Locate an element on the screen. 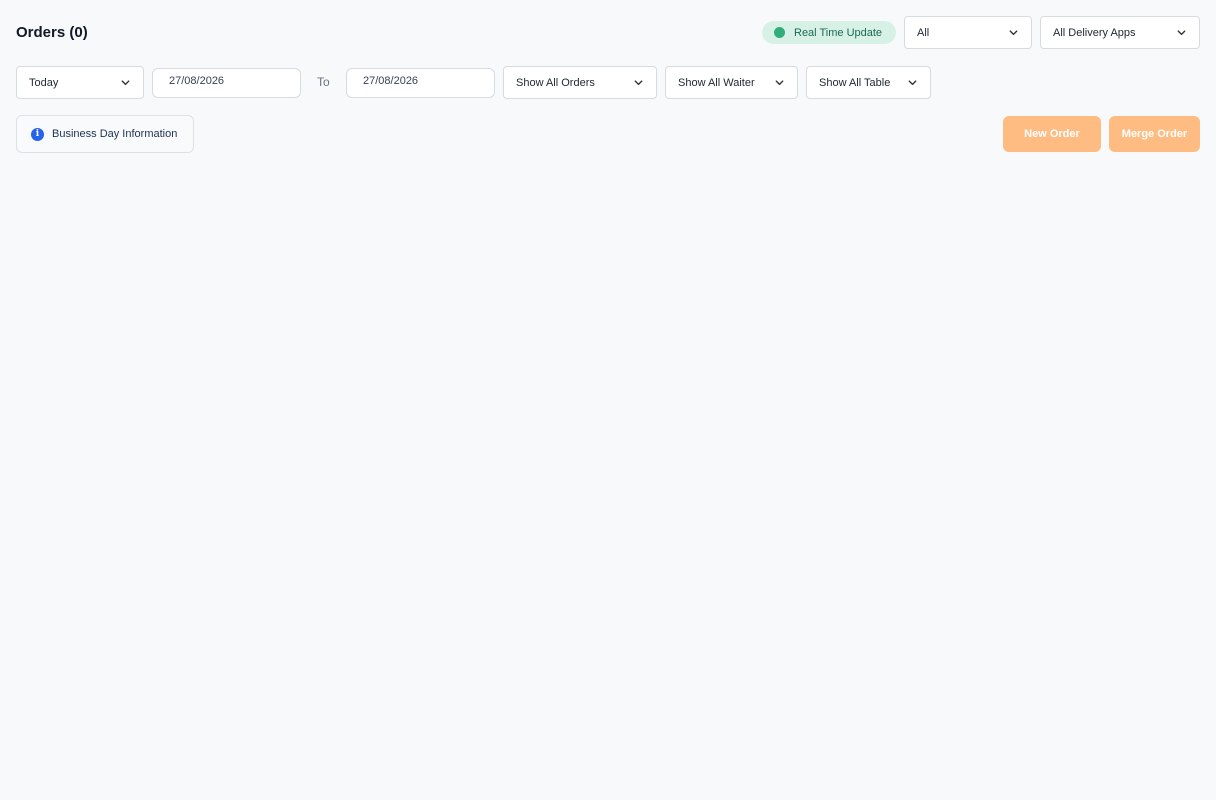 Image resolution: width=1216 pixels, height=800 pixels. date-to-input is located at coordinates (418, 81).